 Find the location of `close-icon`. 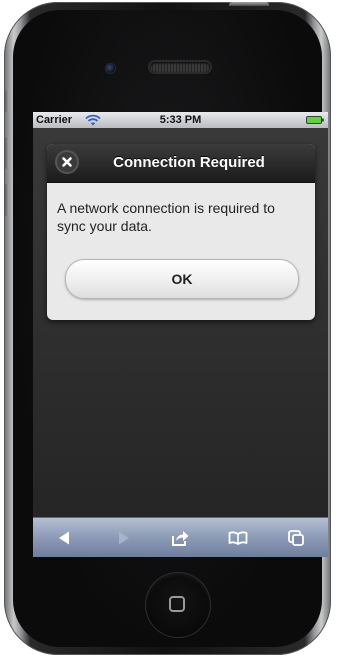

close-icon is located at coordinates (67, 162).